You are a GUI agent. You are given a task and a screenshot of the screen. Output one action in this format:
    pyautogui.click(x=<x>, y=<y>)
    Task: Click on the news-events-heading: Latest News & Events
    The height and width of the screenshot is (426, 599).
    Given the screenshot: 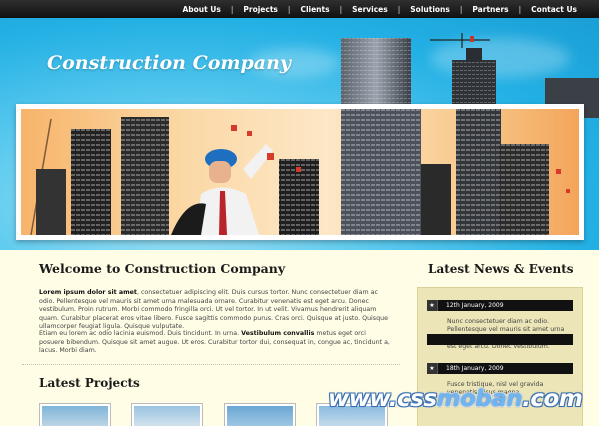 What is the action you would take?
    pyautogui.click(x=501, y=269)
    